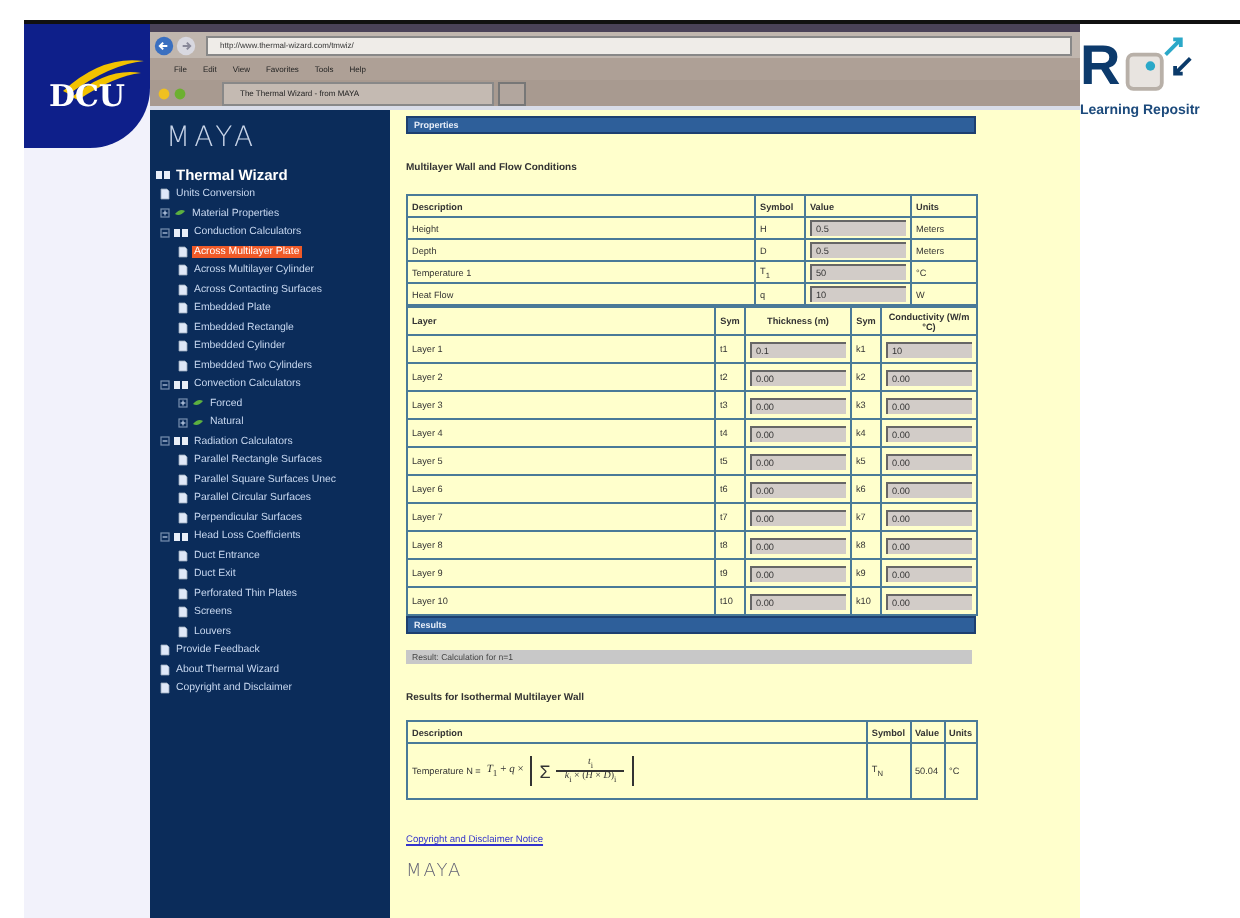 Image resolution: width=1240 pixels, height=918 pixels. I want to click on logo-text: DCU, so click(87, 96).